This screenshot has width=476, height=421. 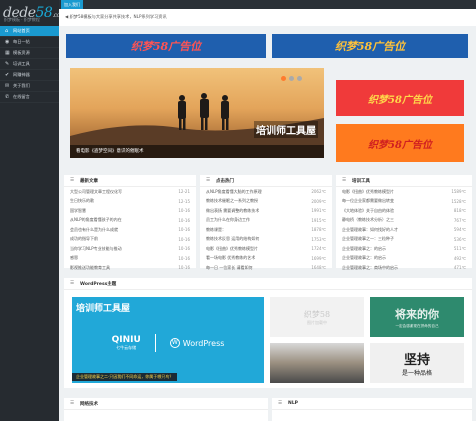 I want to click on list-item-title: 感恩, so click(x=74, y=258).